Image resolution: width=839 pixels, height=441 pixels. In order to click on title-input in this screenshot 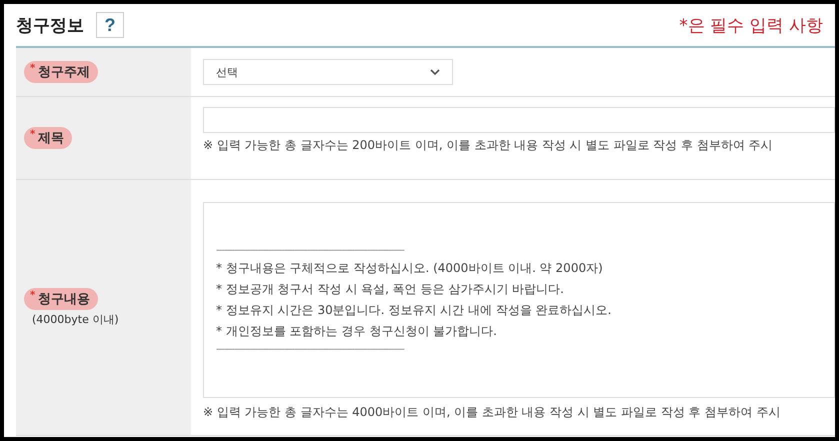, I will do `click(519, 120)`.